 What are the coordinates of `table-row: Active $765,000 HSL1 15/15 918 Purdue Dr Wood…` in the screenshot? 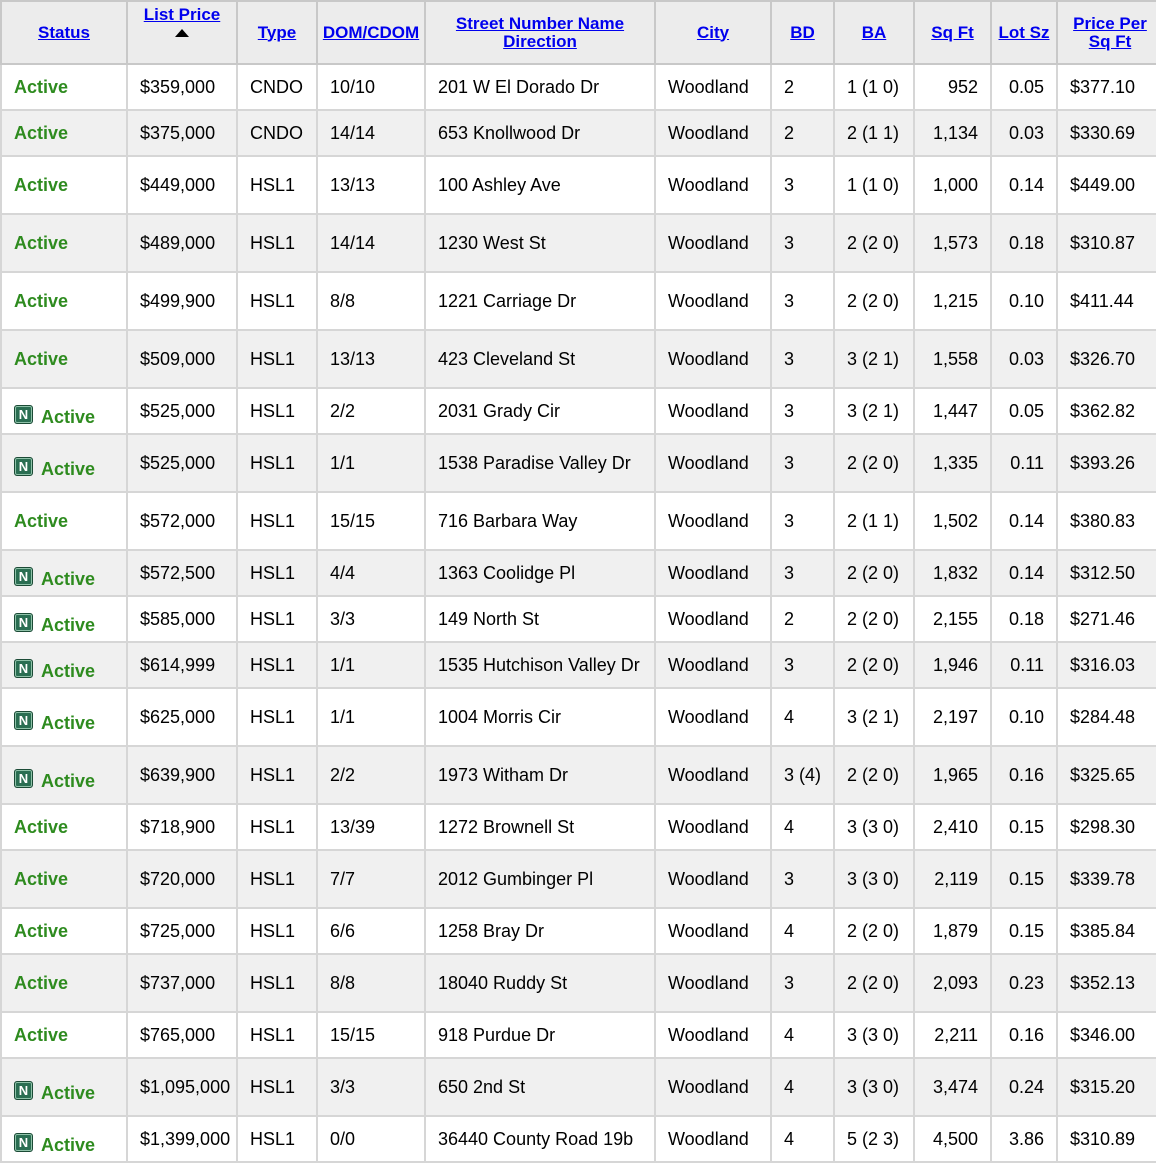 It's located at (578, 1035).